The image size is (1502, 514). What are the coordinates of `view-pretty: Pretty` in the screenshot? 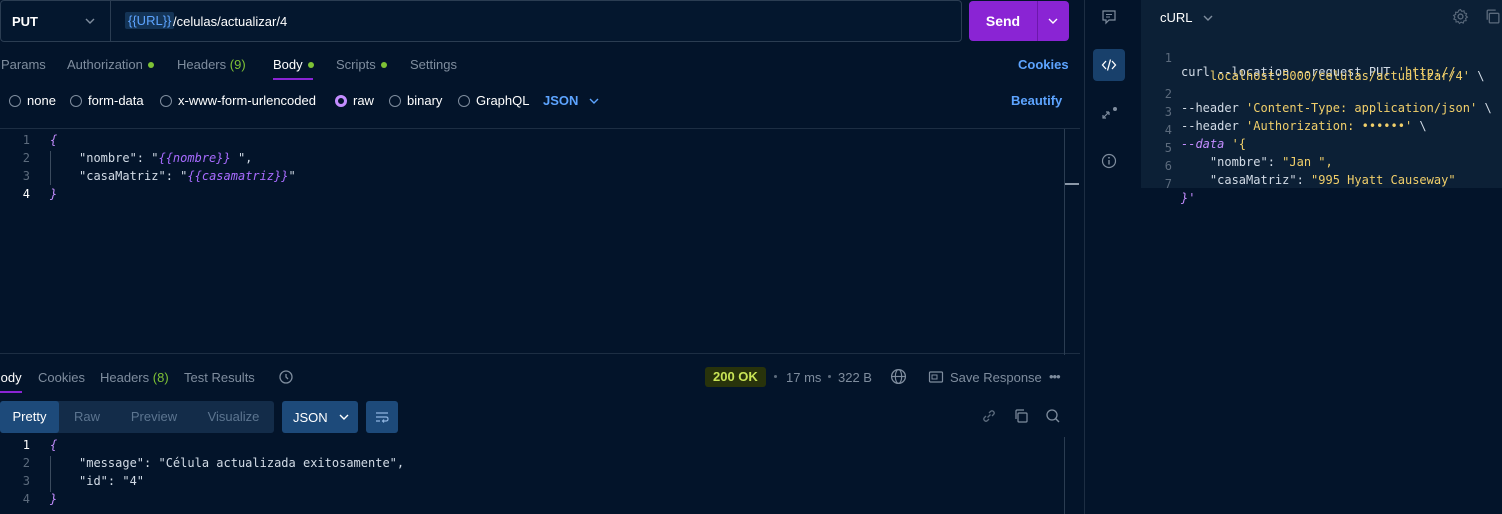 It's located at (29, 417).